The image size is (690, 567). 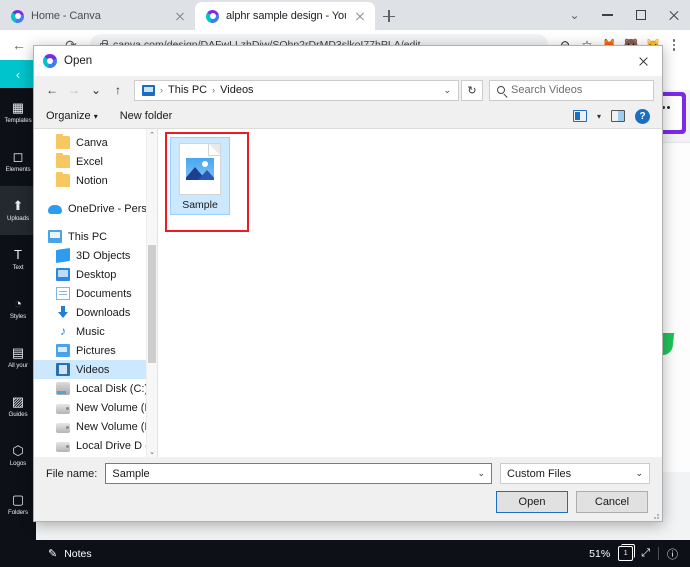 I want to click on minimize-button, so click(x=607, y=15).